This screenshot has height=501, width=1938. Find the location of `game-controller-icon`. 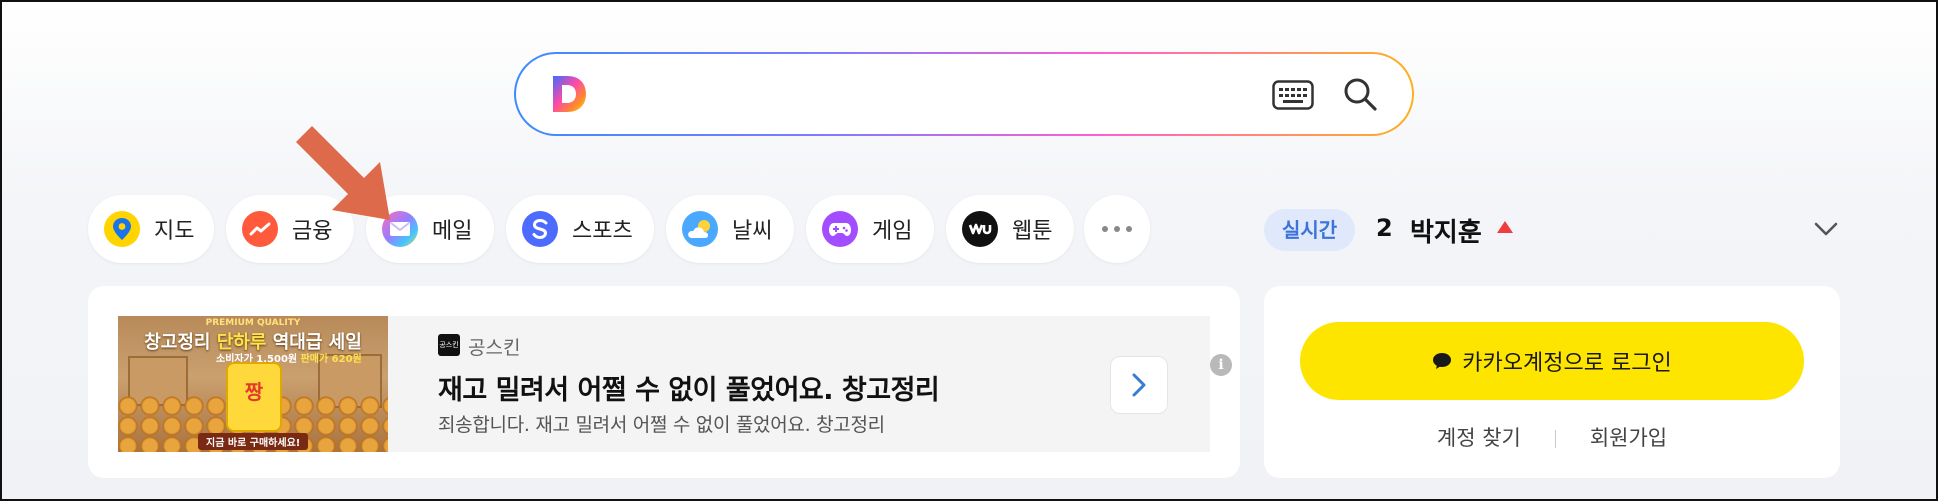

game-controller-icon is located at coordinates (840, 229).